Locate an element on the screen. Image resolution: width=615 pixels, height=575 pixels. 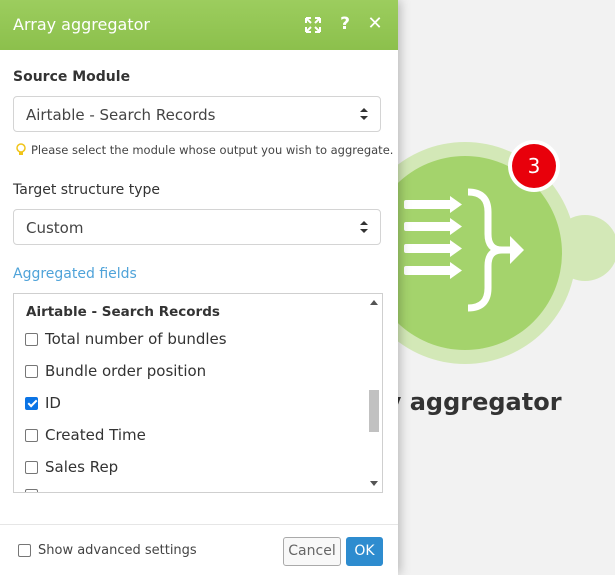
advanced-settings-label: Show advanced settings is located at coordinates (117, 550).